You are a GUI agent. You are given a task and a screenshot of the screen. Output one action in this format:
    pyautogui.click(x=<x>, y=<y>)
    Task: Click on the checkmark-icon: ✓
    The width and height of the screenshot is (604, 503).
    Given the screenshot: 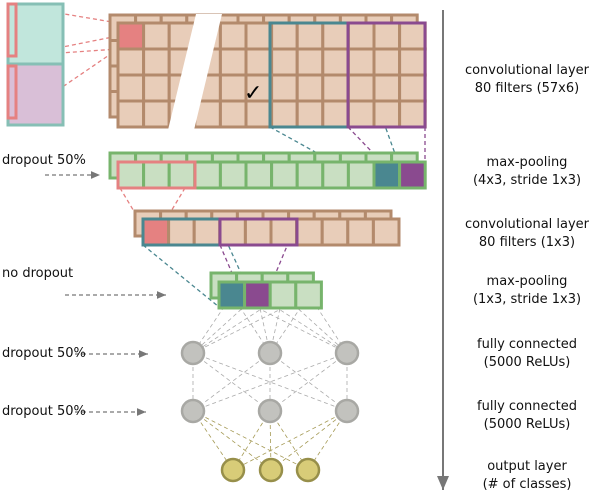 What is the action you would take?
    pyautogui.click(x=253, y=93)
    